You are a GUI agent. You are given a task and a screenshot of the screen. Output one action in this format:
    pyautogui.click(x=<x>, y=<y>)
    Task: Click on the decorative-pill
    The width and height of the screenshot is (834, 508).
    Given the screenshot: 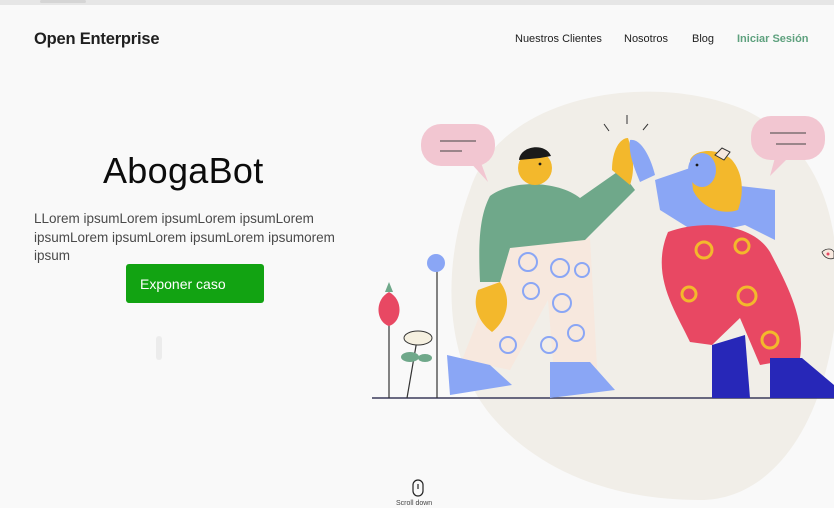 What is the action you would take?
    pyautogui.click(x=159, y=348)
    